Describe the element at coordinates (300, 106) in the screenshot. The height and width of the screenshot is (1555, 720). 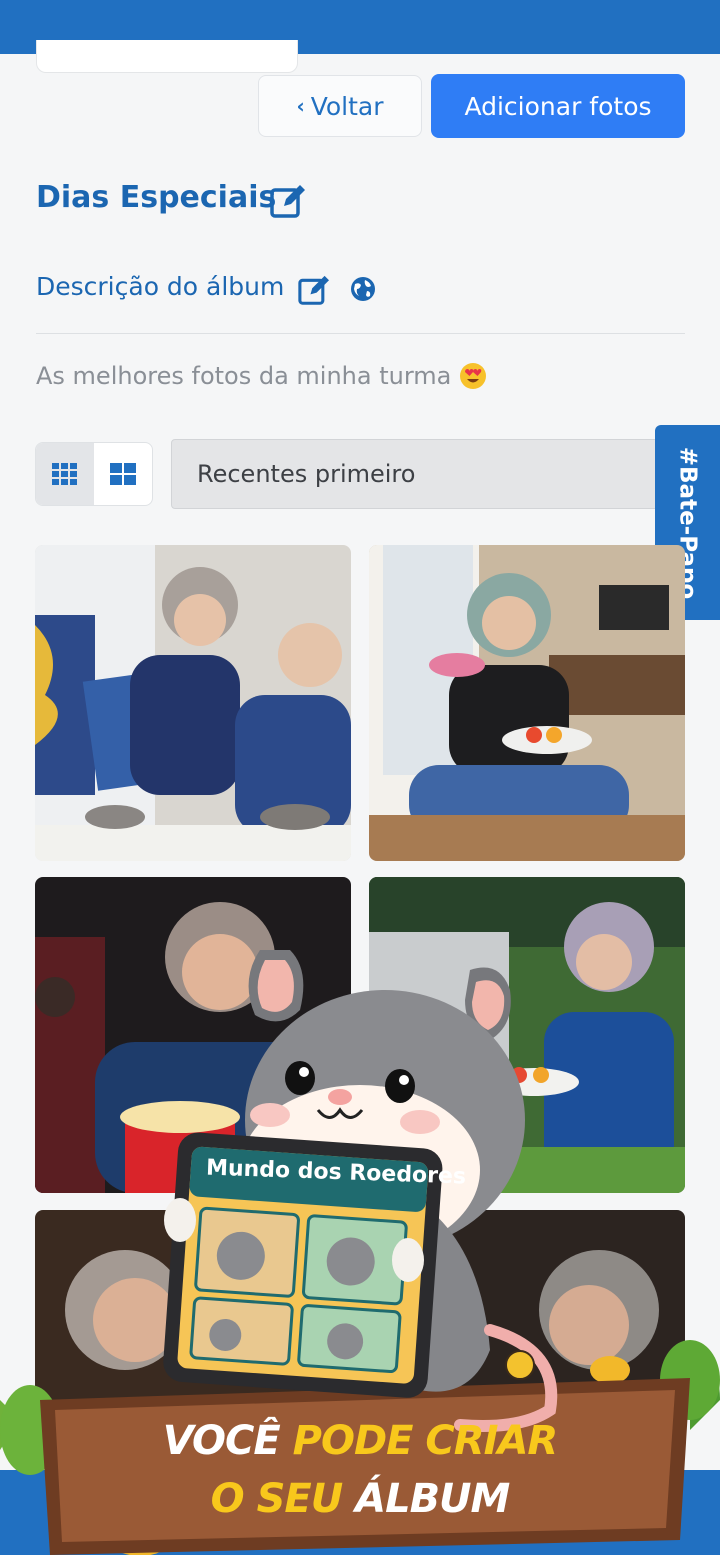
I see `chevron-left-icon: ‹` at that location.